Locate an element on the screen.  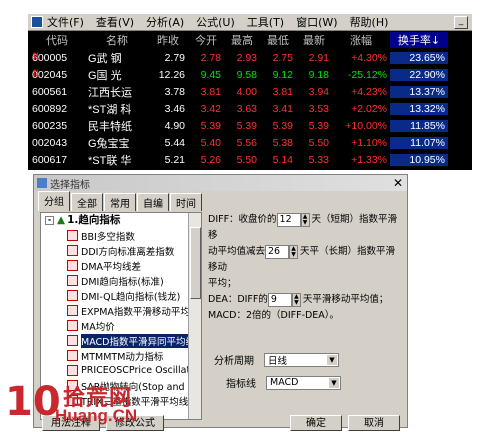
col-prev-close: 昨收 is located at coordinates (168, 40).